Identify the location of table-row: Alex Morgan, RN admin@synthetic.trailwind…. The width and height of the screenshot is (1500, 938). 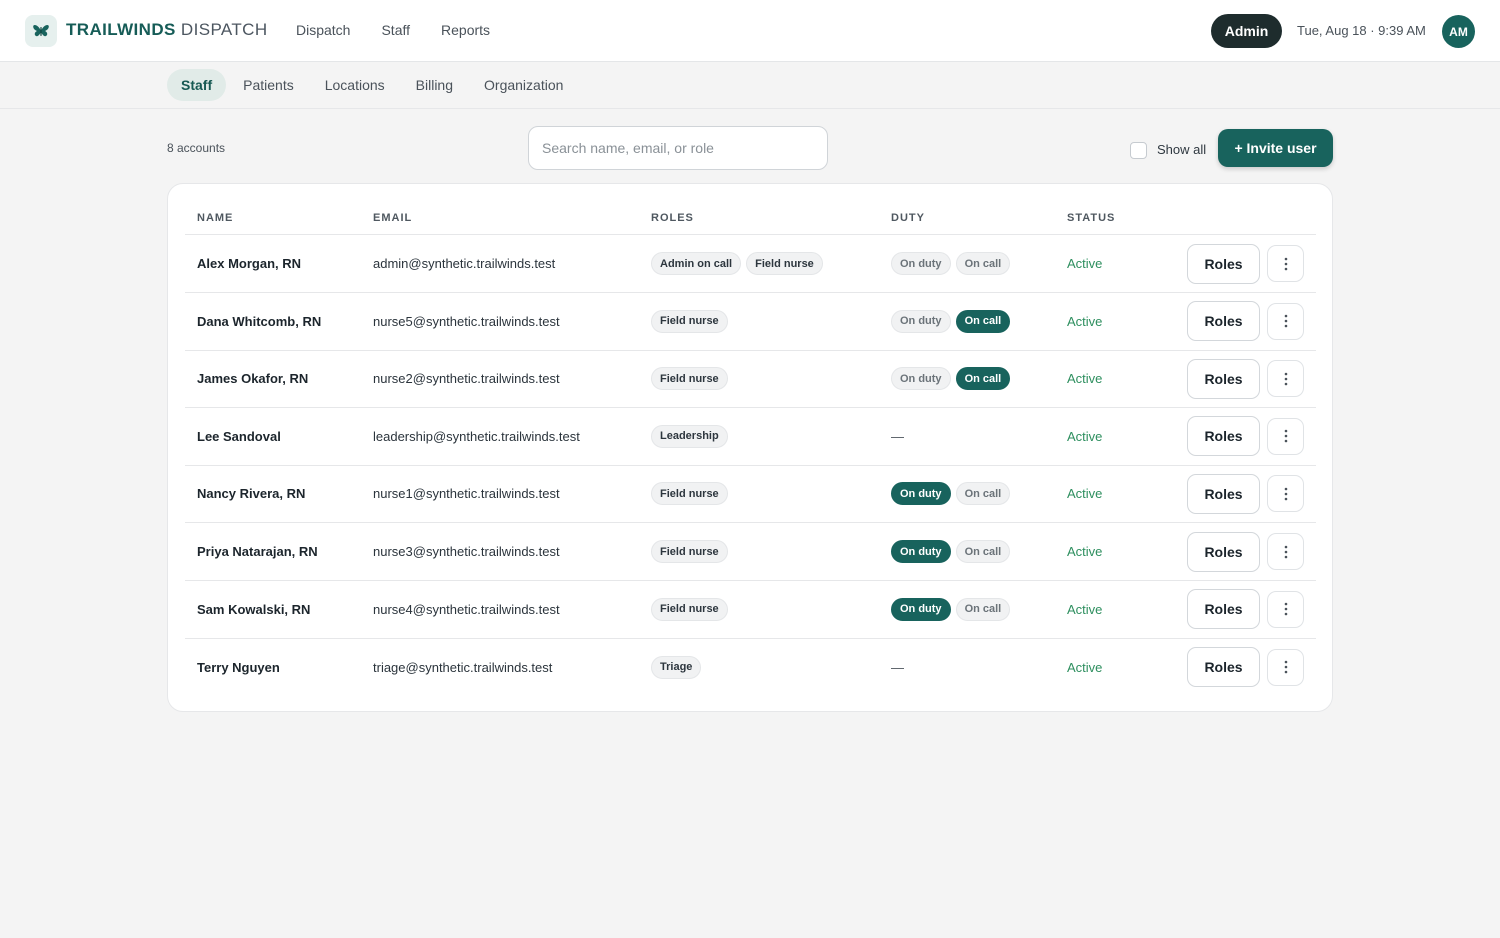
(750, 264).